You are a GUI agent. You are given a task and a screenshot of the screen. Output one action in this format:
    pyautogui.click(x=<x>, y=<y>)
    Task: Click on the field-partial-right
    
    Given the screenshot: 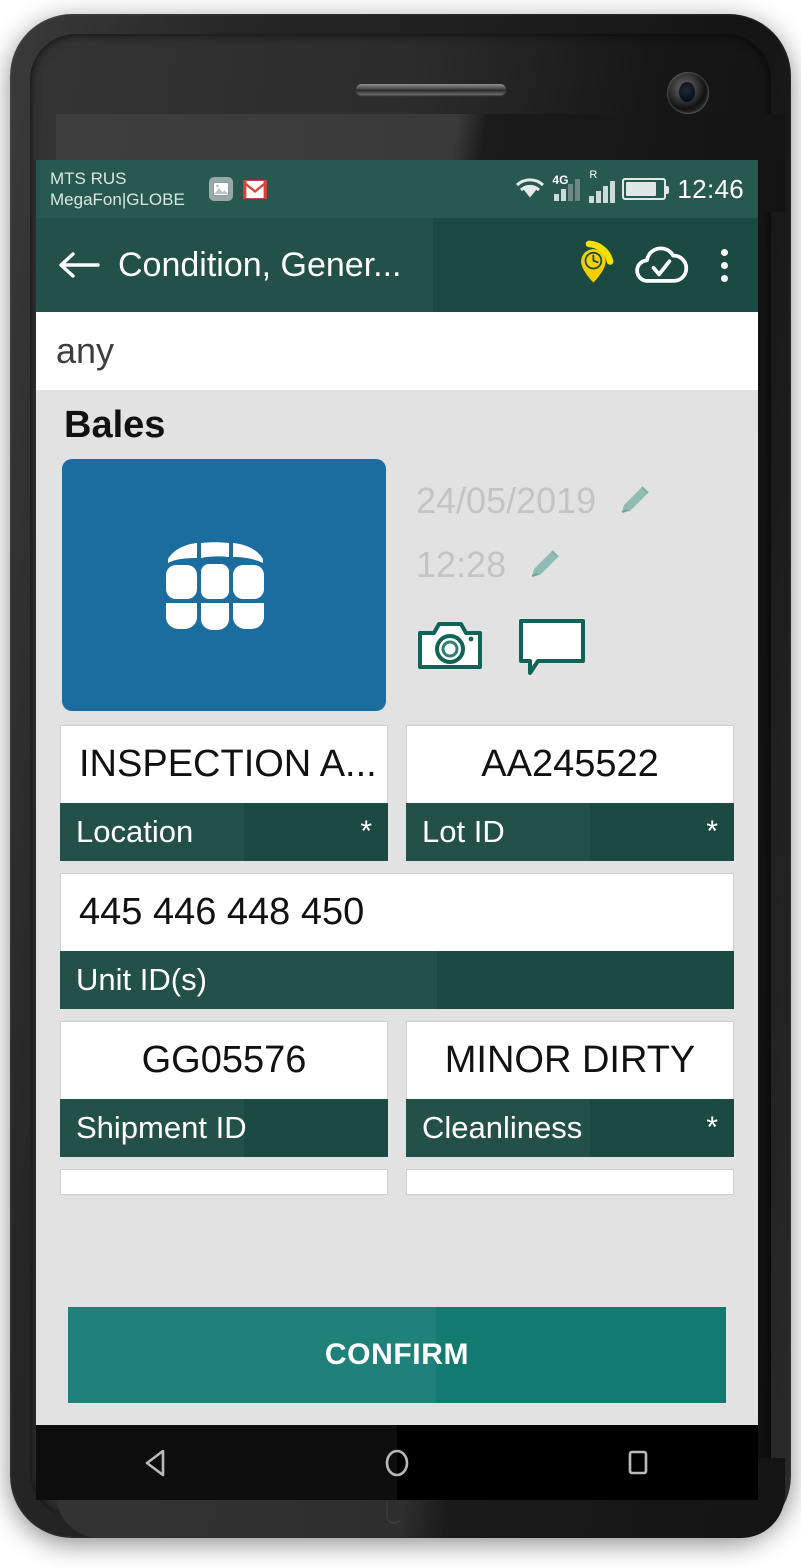 What is the action you would take?
    pyautogui.click(x=570, y=1182)
    